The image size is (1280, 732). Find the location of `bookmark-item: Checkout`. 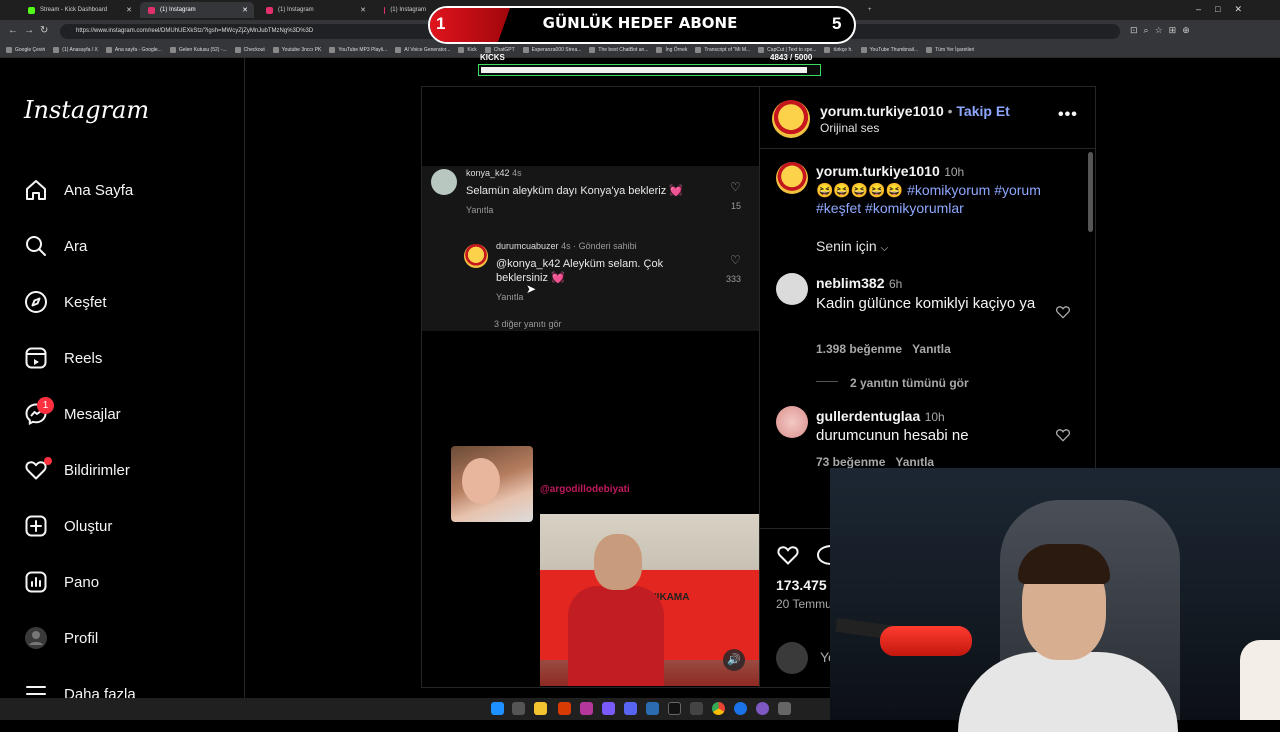

bookmark-item: Checkout is located at coordinates (249, 50).